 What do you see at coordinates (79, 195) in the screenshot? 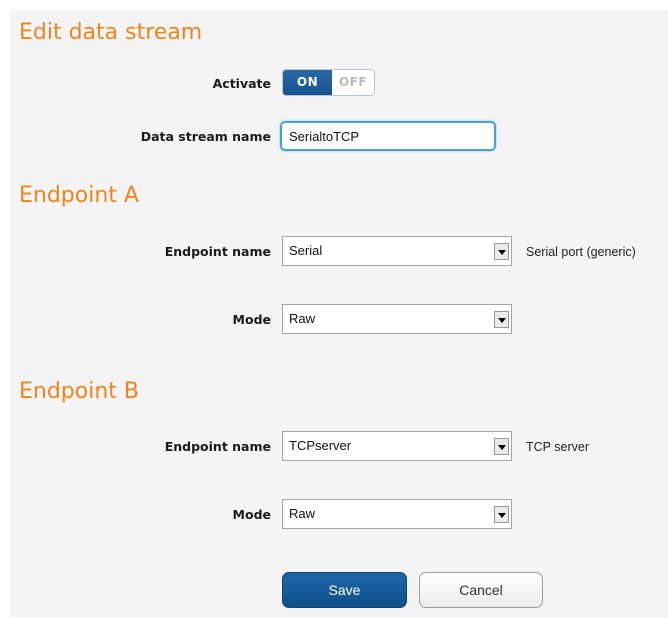
I see `endpoint-a-title: Endpoint A` at bounding box center [79, 195].